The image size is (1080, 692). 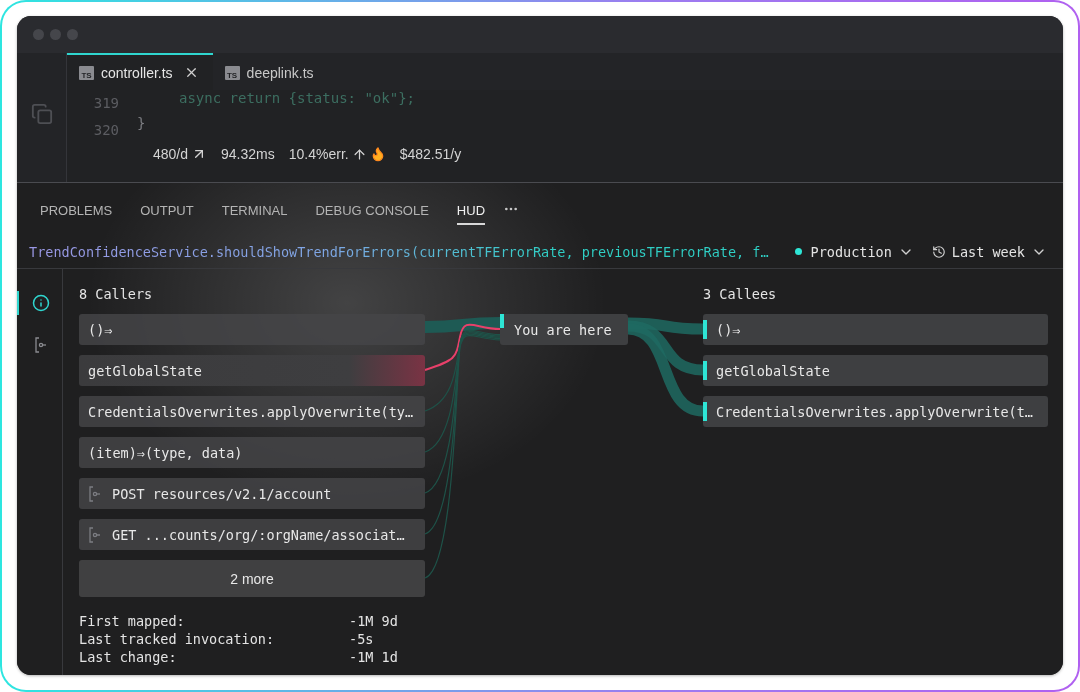 What do you see at coordinates (471, 211) in the screenshot?
I see `panel-tab: HUD` at bounding box center [471, 211].